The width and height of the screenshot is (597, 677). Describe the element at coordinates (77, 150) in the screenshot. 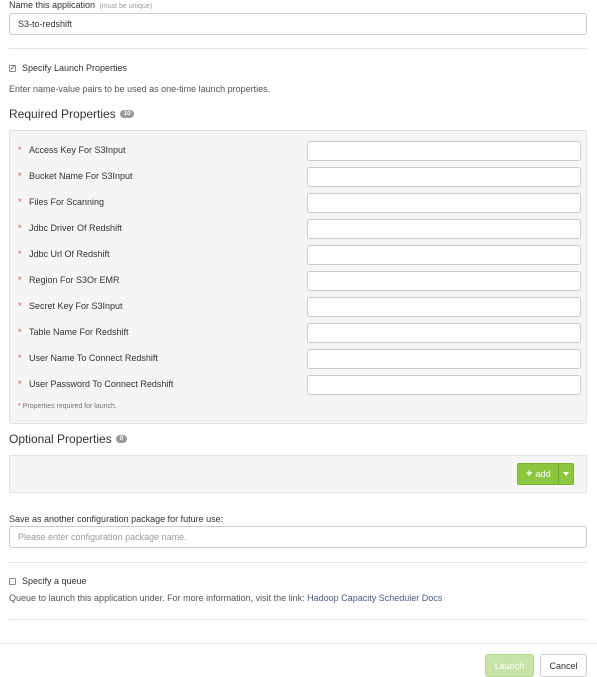

I see `required-property-label: Access Key For S3Input` at that location.